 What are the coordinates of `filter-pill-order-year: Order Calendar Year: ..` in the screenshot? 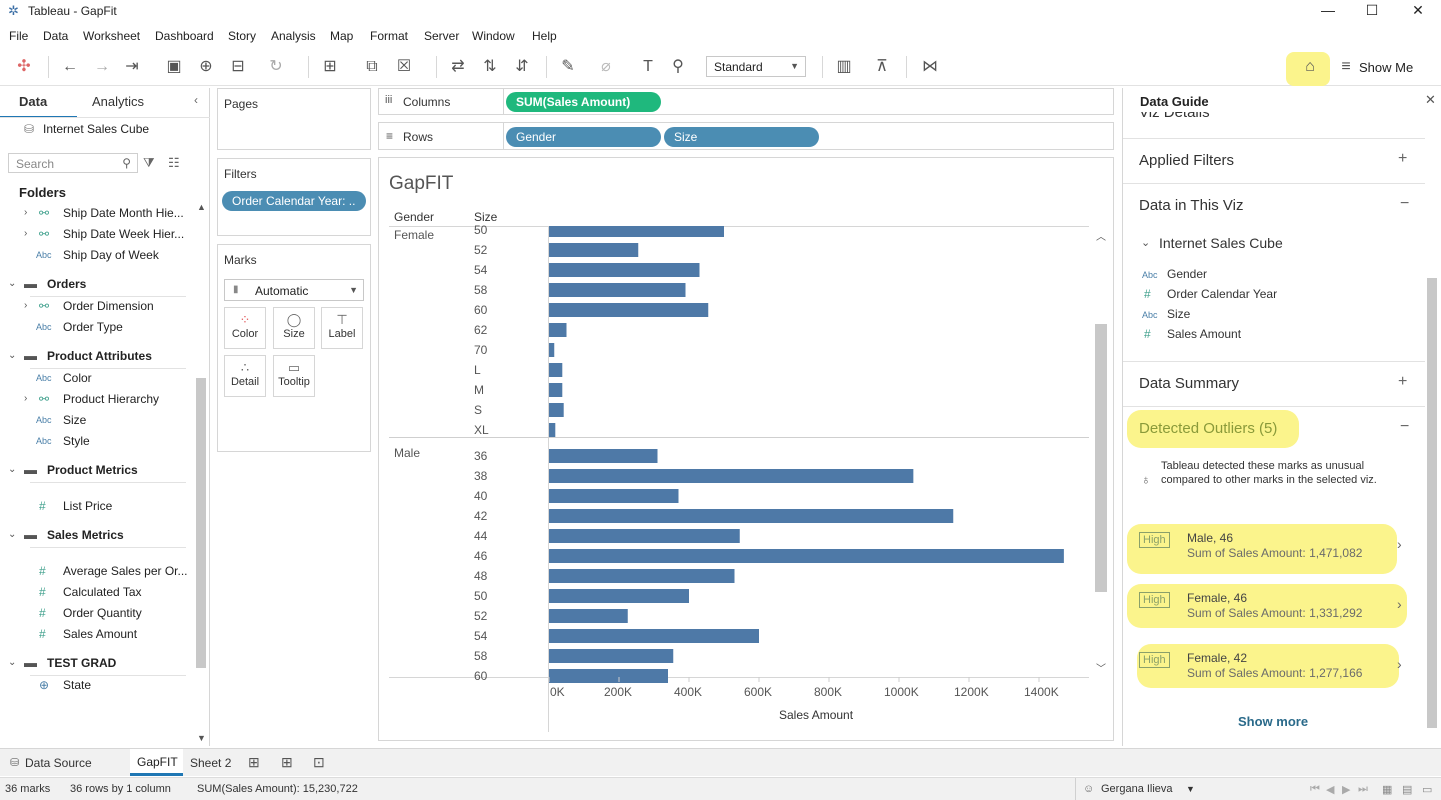 It's located at (294, 201).